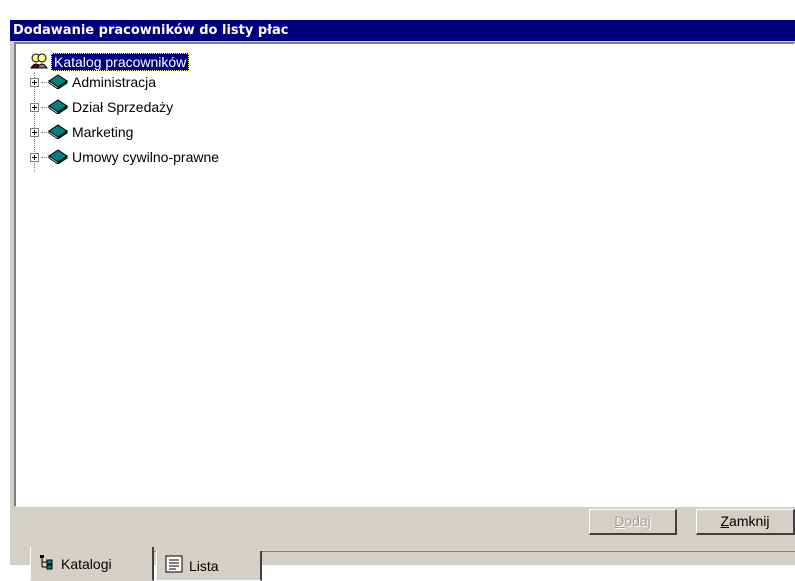 Image resolution: width=795 pixels, height=581 pixels. What do you see at coordinates (402, 544) in the screenshot?
I see `bottom-bar: Dodaj Zamknij Katalogi Lista` at bounding box center [402, 544].